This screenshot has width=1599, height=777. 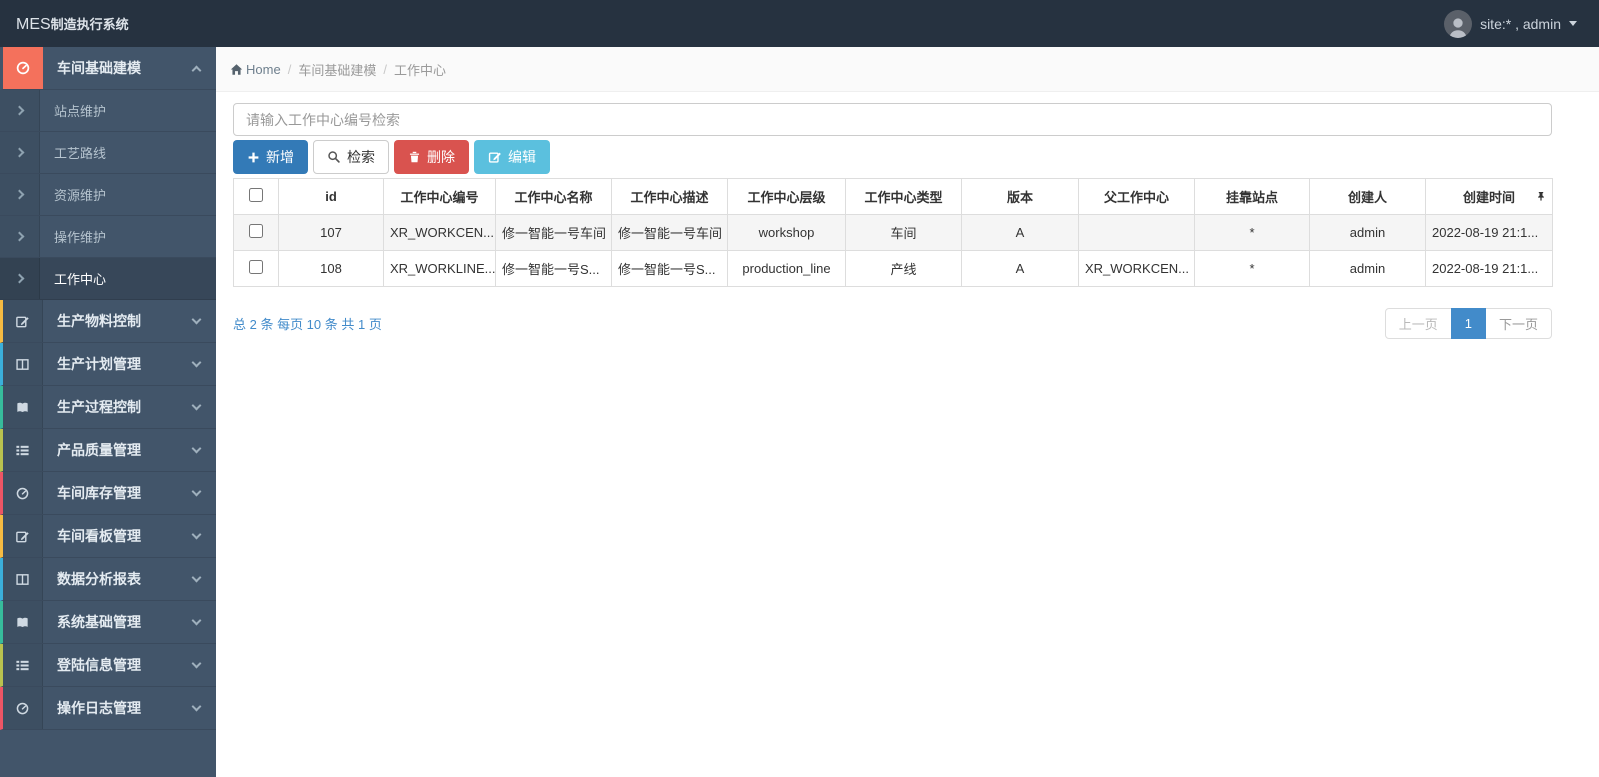 I want to click on sidebar-subitem-work-center: 工作中心, so click(x=108, y=279).